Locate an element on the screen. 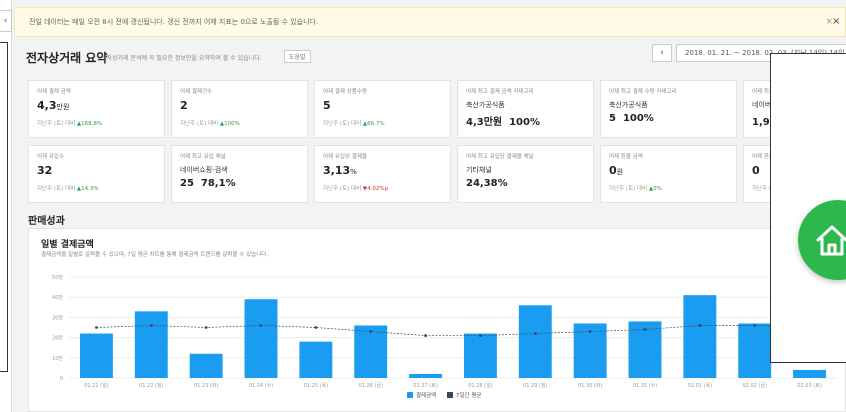 This screenshot has width=846, height=412. card-value-unit: 원 is located at coordinates (620, 172).